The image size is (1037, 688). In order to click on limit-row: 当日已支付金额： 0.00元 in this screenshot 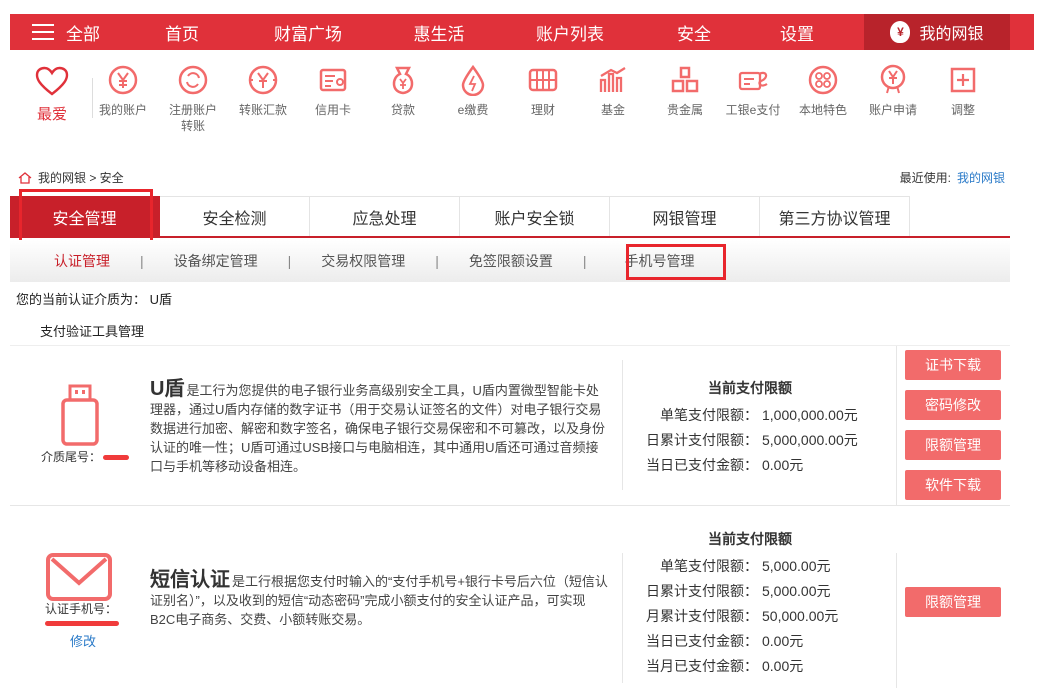, I will do `click(750, 640)`.